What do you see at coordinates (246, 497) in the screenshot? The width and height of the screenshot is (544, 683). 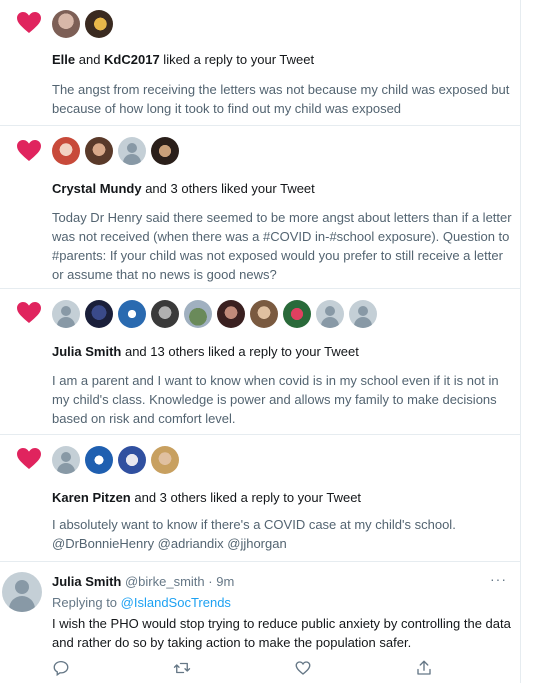 I see `summary-action: and 3 others liked a reply to your Tweet` at bounding box center [246, 497].